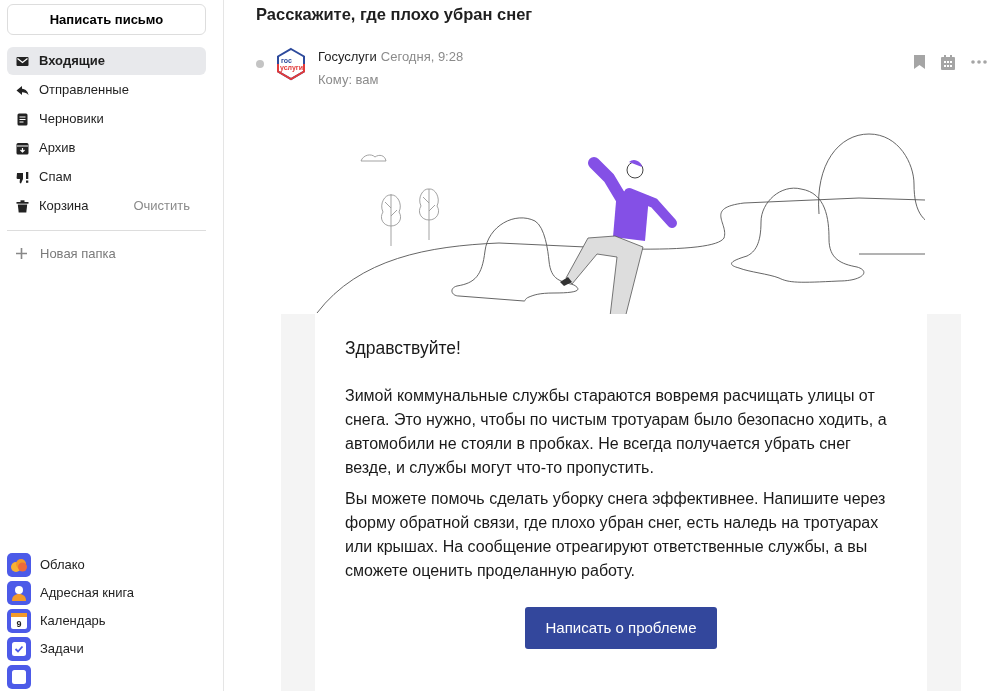 Image resolution: width=1001 pixels, height=691 pixels. I want to click on envelope-icon, so click(22, 61).